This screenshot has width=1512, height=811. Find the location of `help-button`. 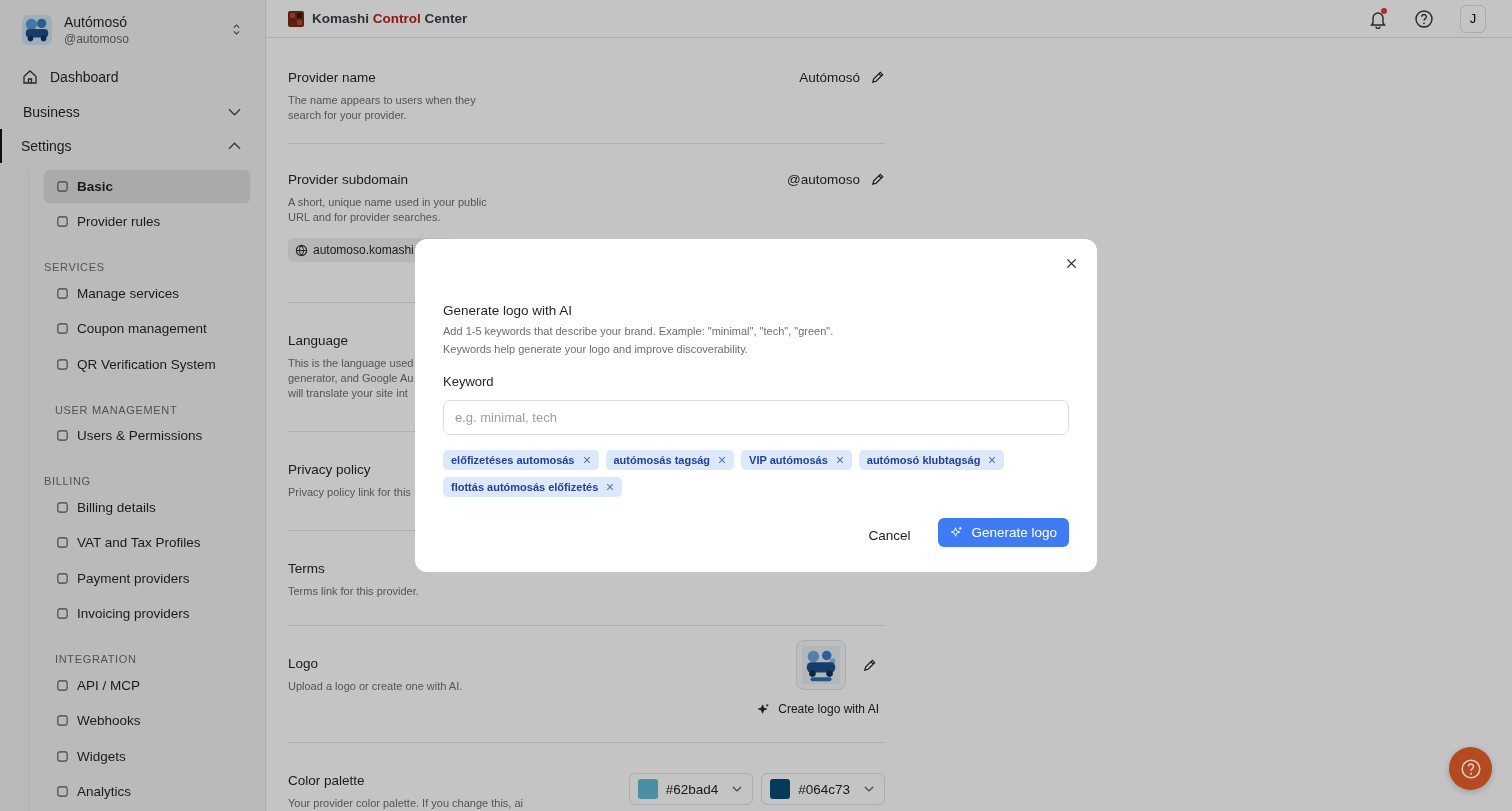

help-button is located at coordinates (1470, 768).